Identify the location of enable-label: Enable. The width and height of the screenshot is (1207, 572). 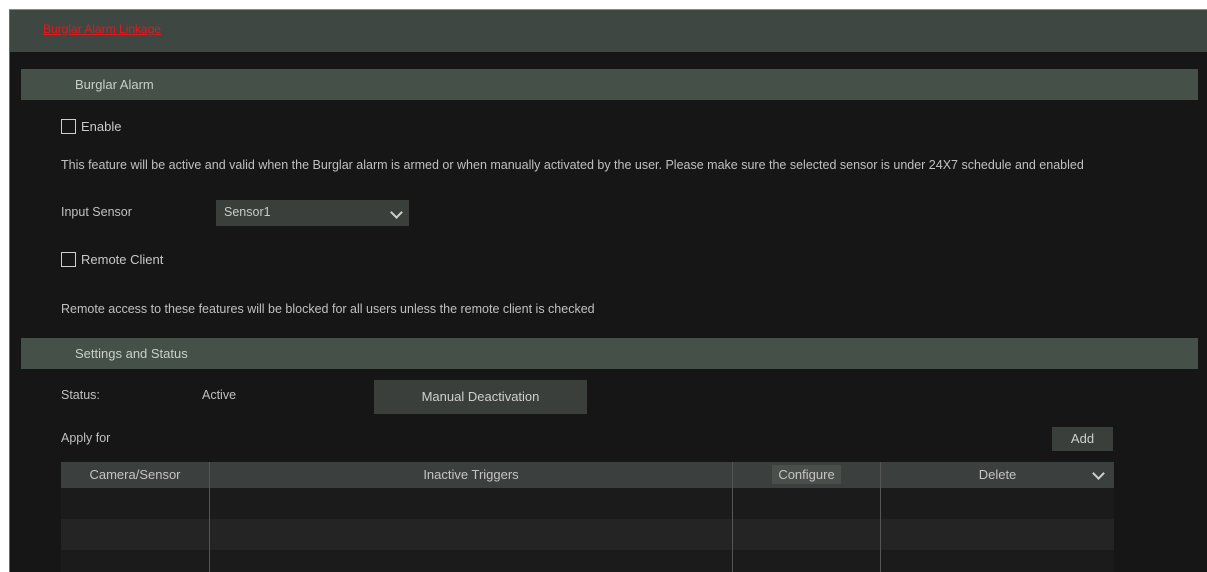
(101, 126).